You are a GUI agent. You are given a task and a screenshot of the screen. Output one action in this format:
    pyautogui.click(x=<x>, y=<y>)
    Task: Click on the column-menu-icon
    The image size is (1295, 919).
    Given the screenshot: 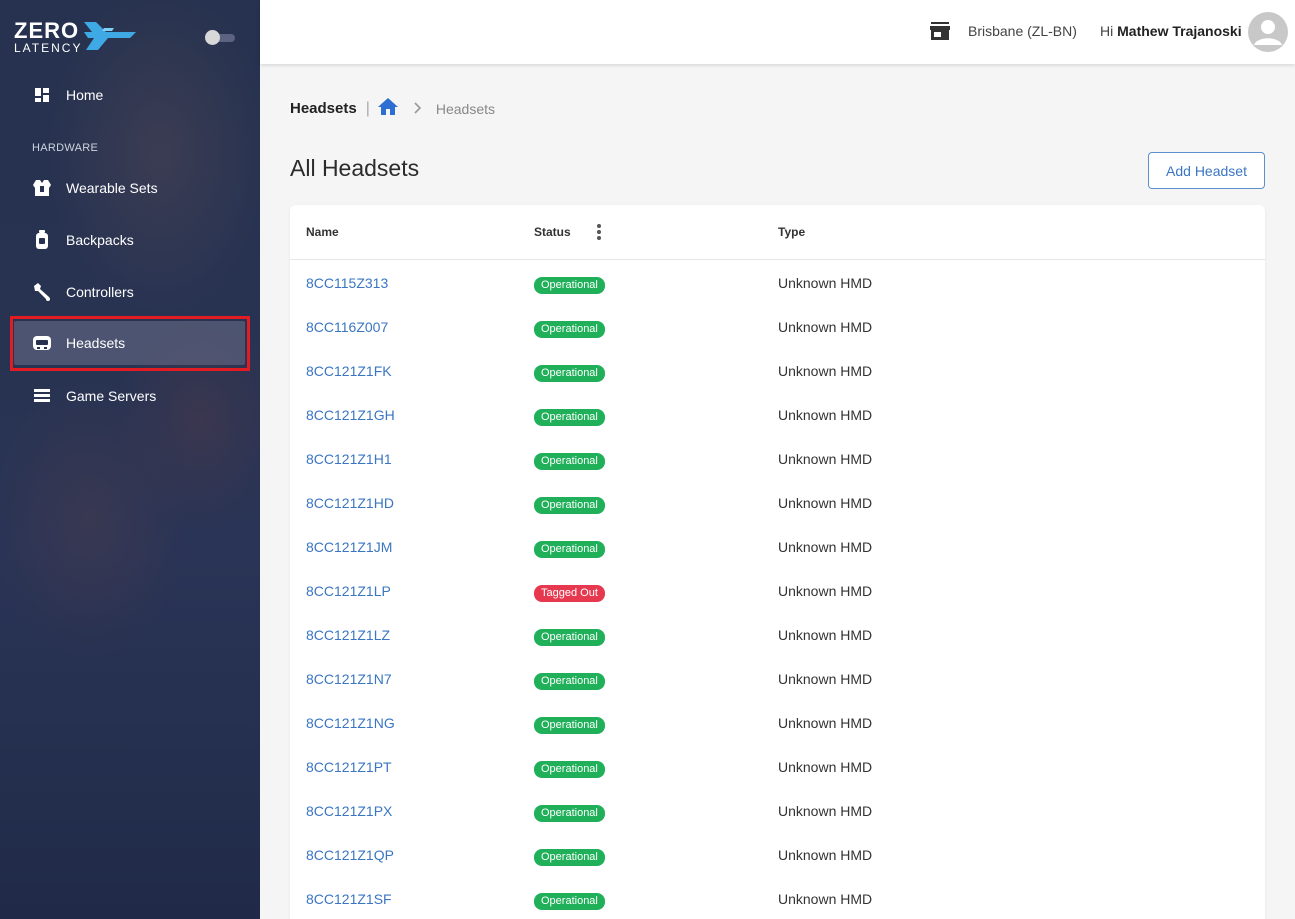 What is the action you would take?
    pyautogui.click(x=599, y=232)
    